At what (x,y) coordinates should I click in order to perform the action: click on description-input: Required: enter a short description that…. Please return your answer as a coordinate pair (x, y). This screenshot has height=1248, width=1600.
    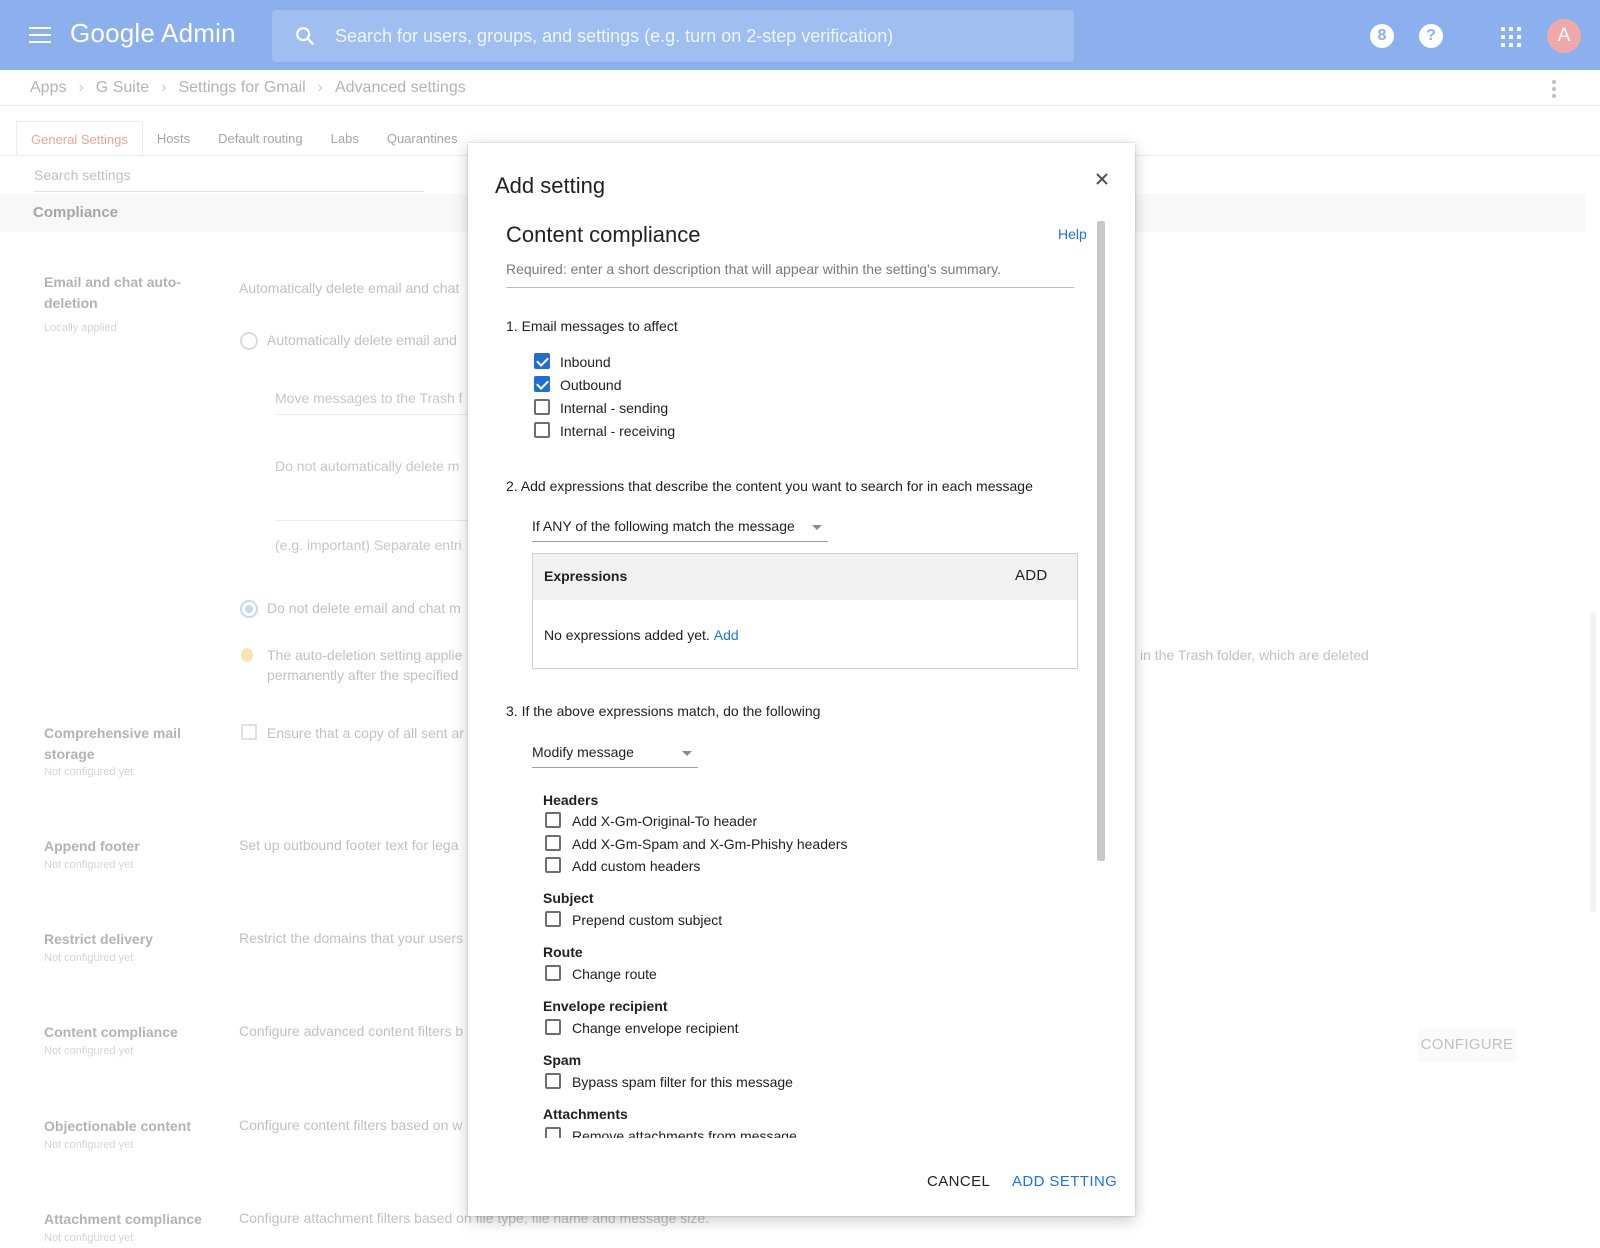
    Looking at the image, I should click on (790, 271).